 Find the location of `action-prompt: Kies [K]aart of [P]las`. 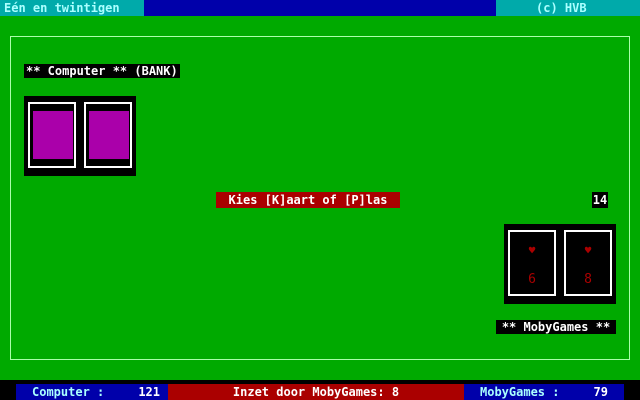

action-prompt: Kies [K]aart of [P]las is located at coordinates (308, 200).